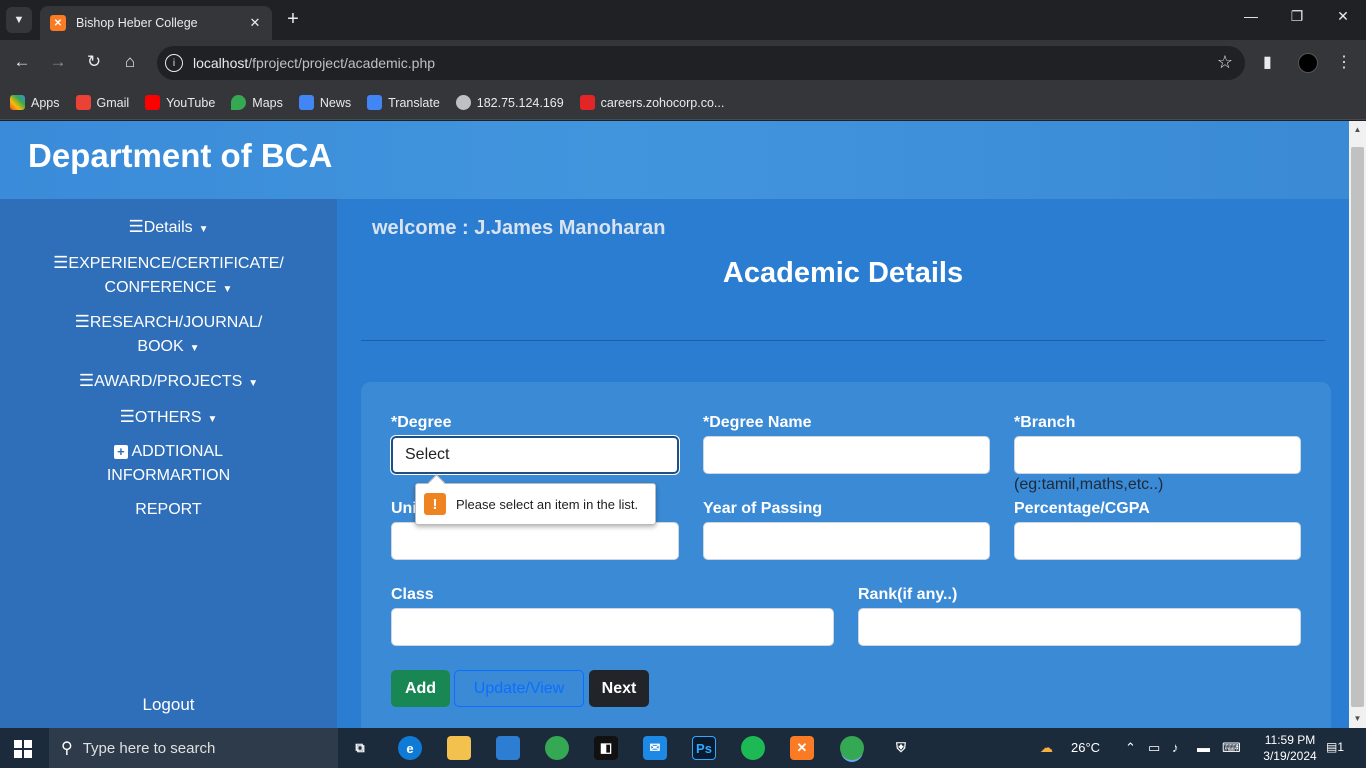 This screenshot has width=1366, height=768. I want to click on volume-icon: ♪, so click(1175, 747).